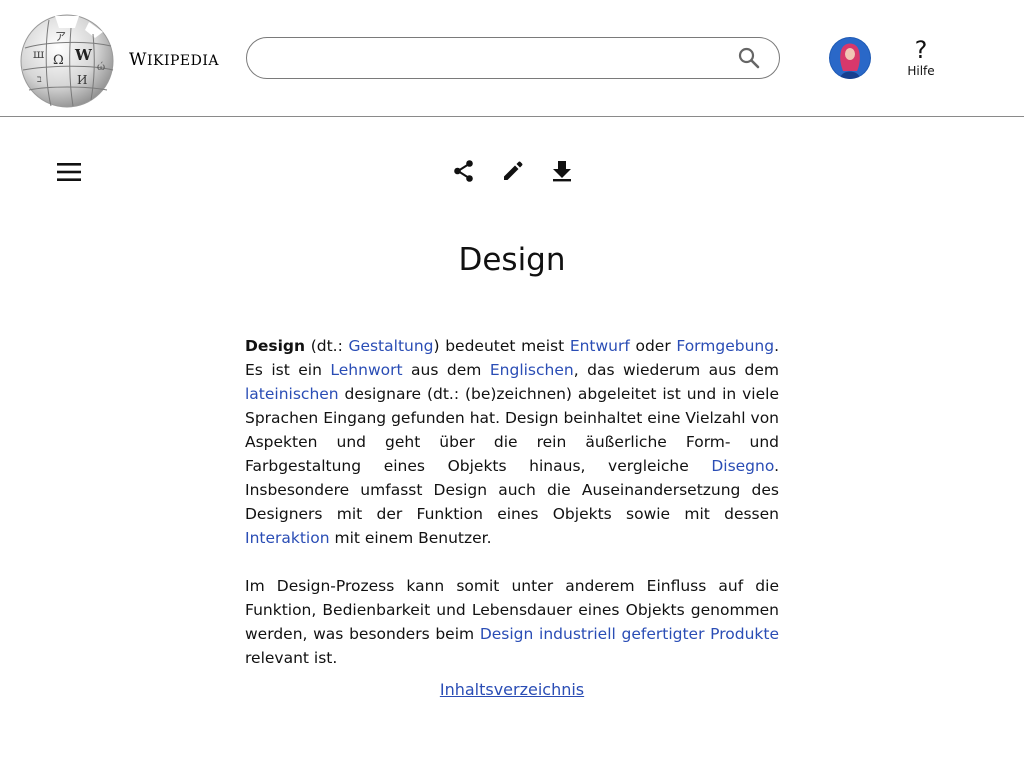 This screenshot has height=768, width=1024. Describe the element at coordinates (676, 370) in the screenshot. I see `text-run: , das wiederum aus dem` at that location.